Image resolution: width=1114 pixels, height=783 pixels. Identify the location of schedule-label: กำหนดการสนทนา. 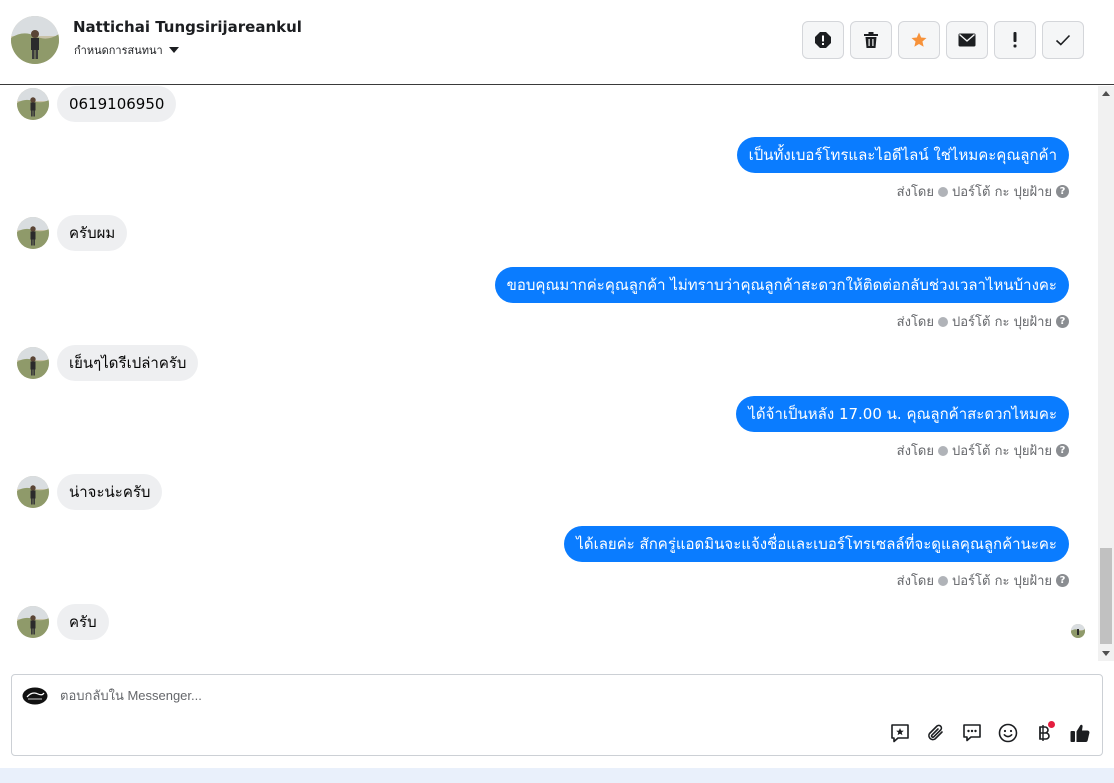
(118, 50).